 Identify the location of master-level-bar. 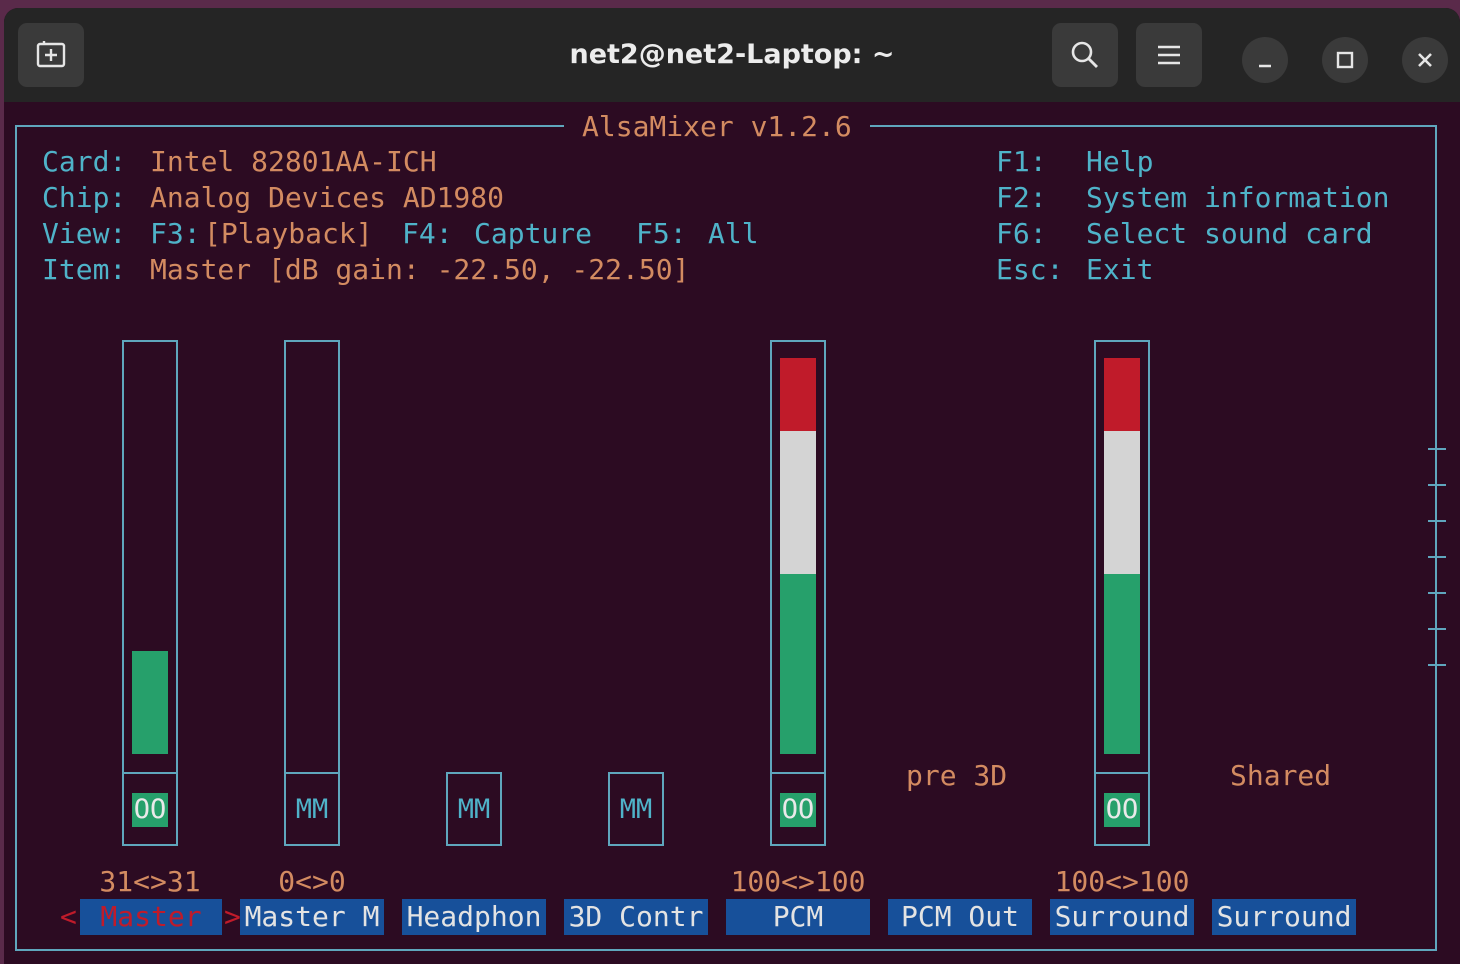
(150, 702).